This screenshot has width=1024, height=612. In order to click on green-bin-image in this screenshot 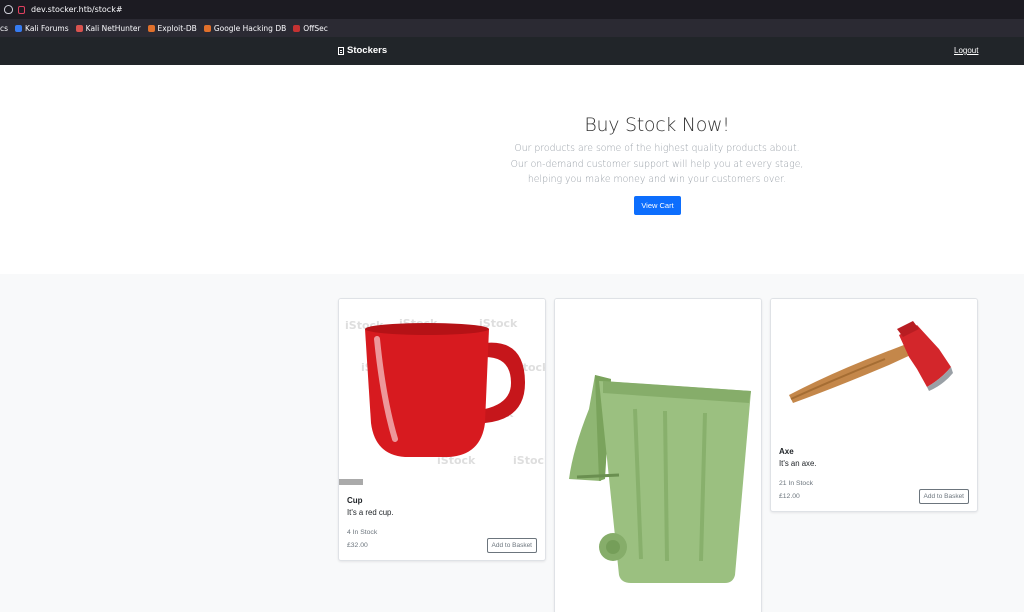, I will do `click(660, 479)`.